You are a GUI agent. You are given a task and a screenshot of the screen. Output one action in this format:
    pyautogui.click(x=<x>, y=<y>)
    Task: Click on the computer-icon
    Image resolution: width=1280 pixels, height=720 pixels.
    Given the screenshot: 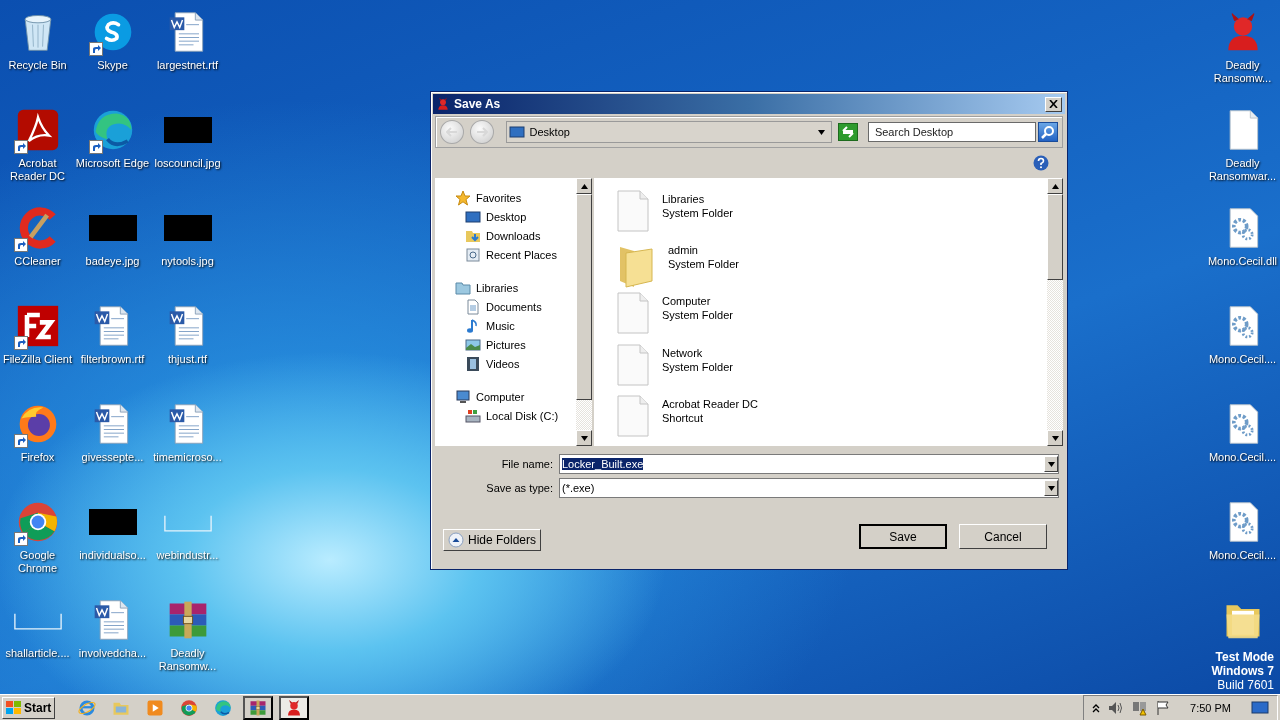 What is the action you would take?
    pyautogui.click(x=463, y=396)
    